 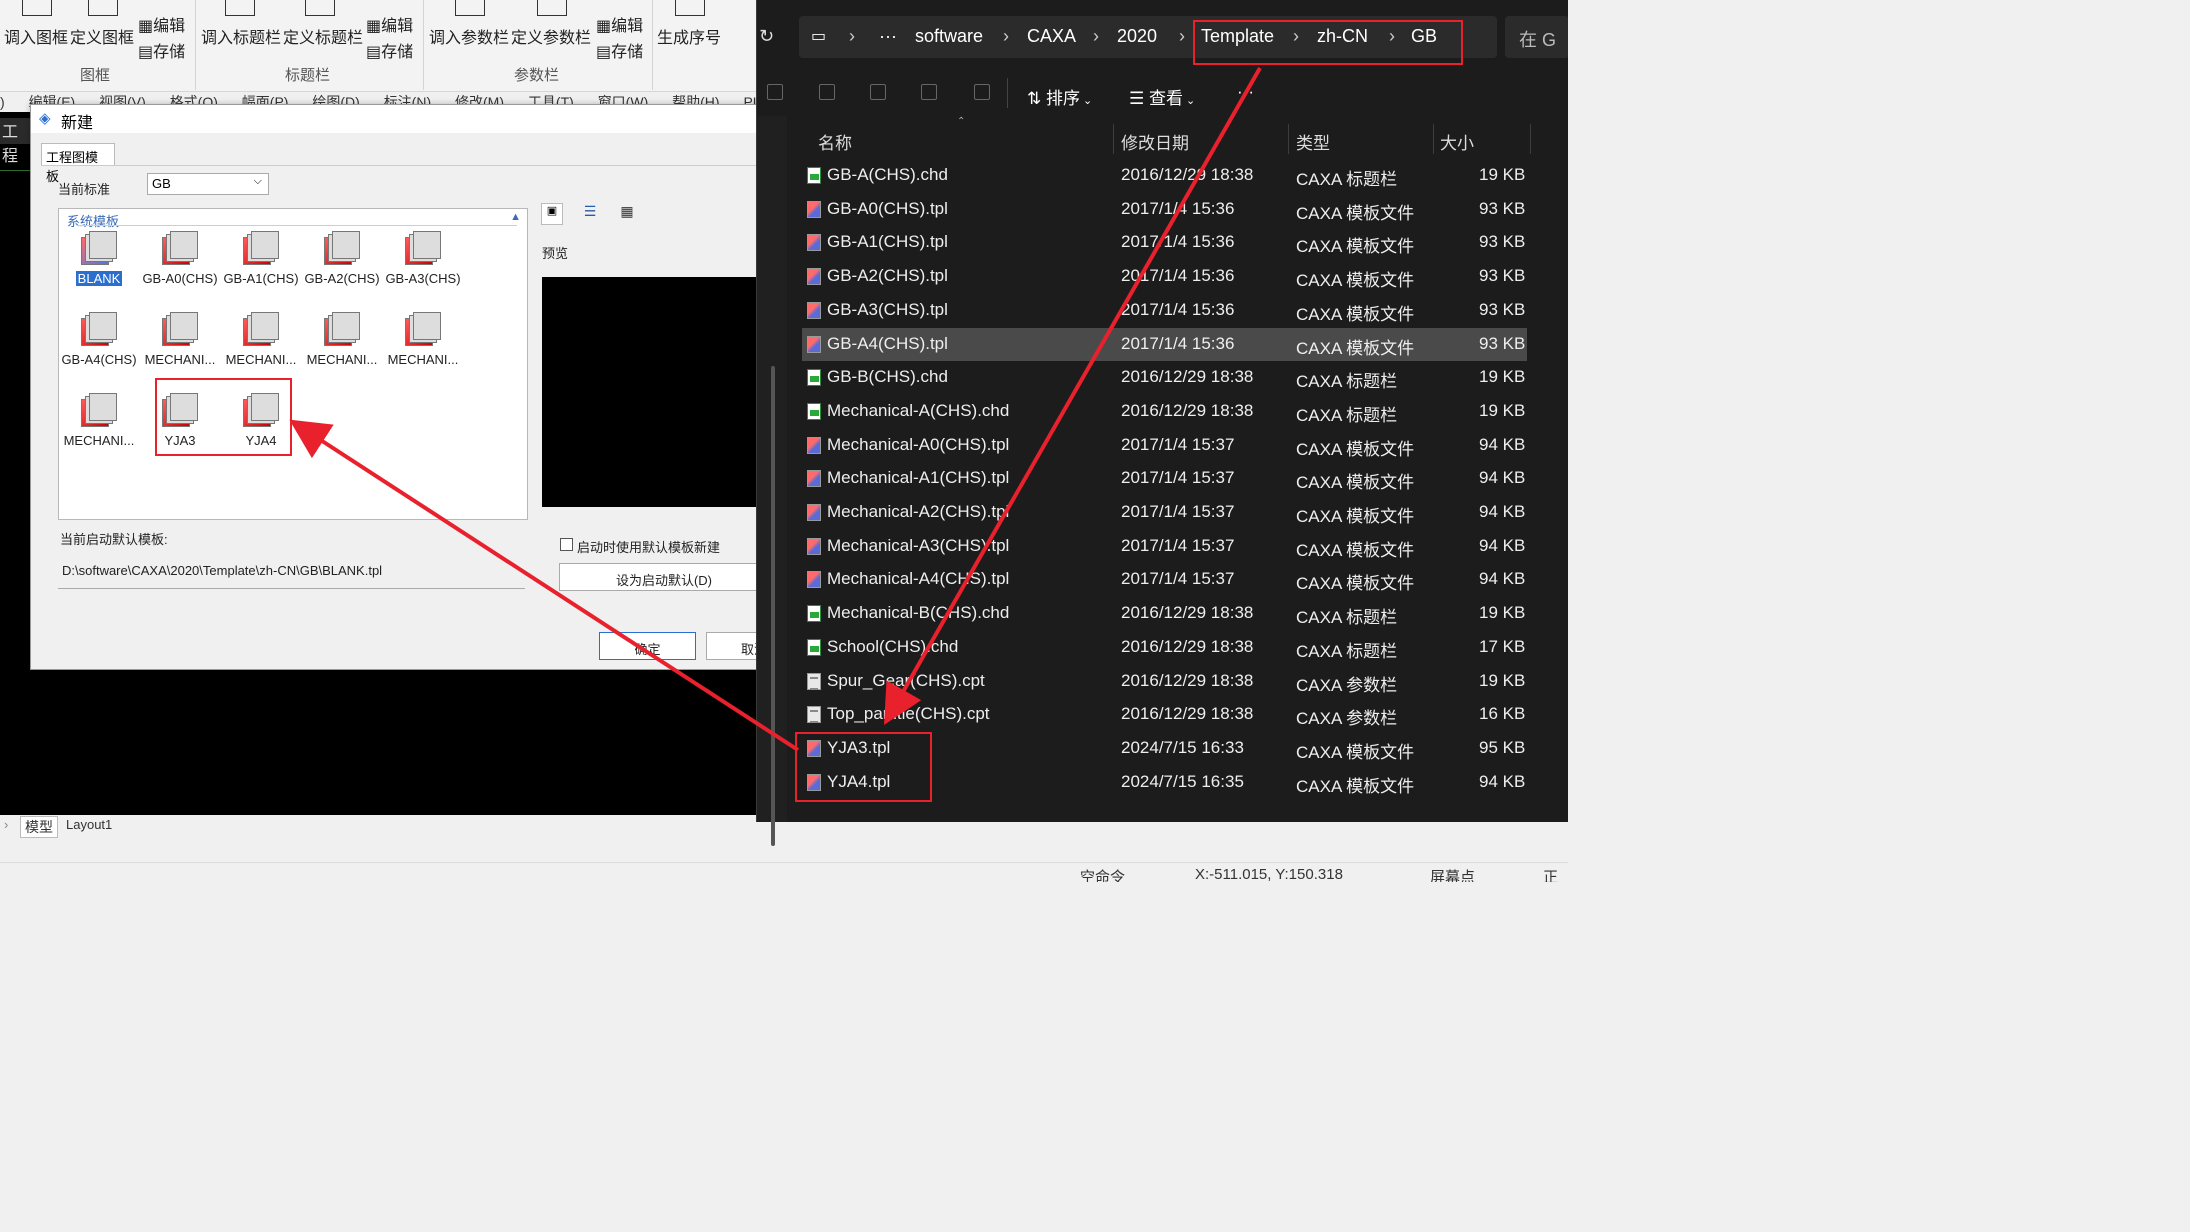 I want to click on arrow-path-to-files, so click(x=1073, y=396).